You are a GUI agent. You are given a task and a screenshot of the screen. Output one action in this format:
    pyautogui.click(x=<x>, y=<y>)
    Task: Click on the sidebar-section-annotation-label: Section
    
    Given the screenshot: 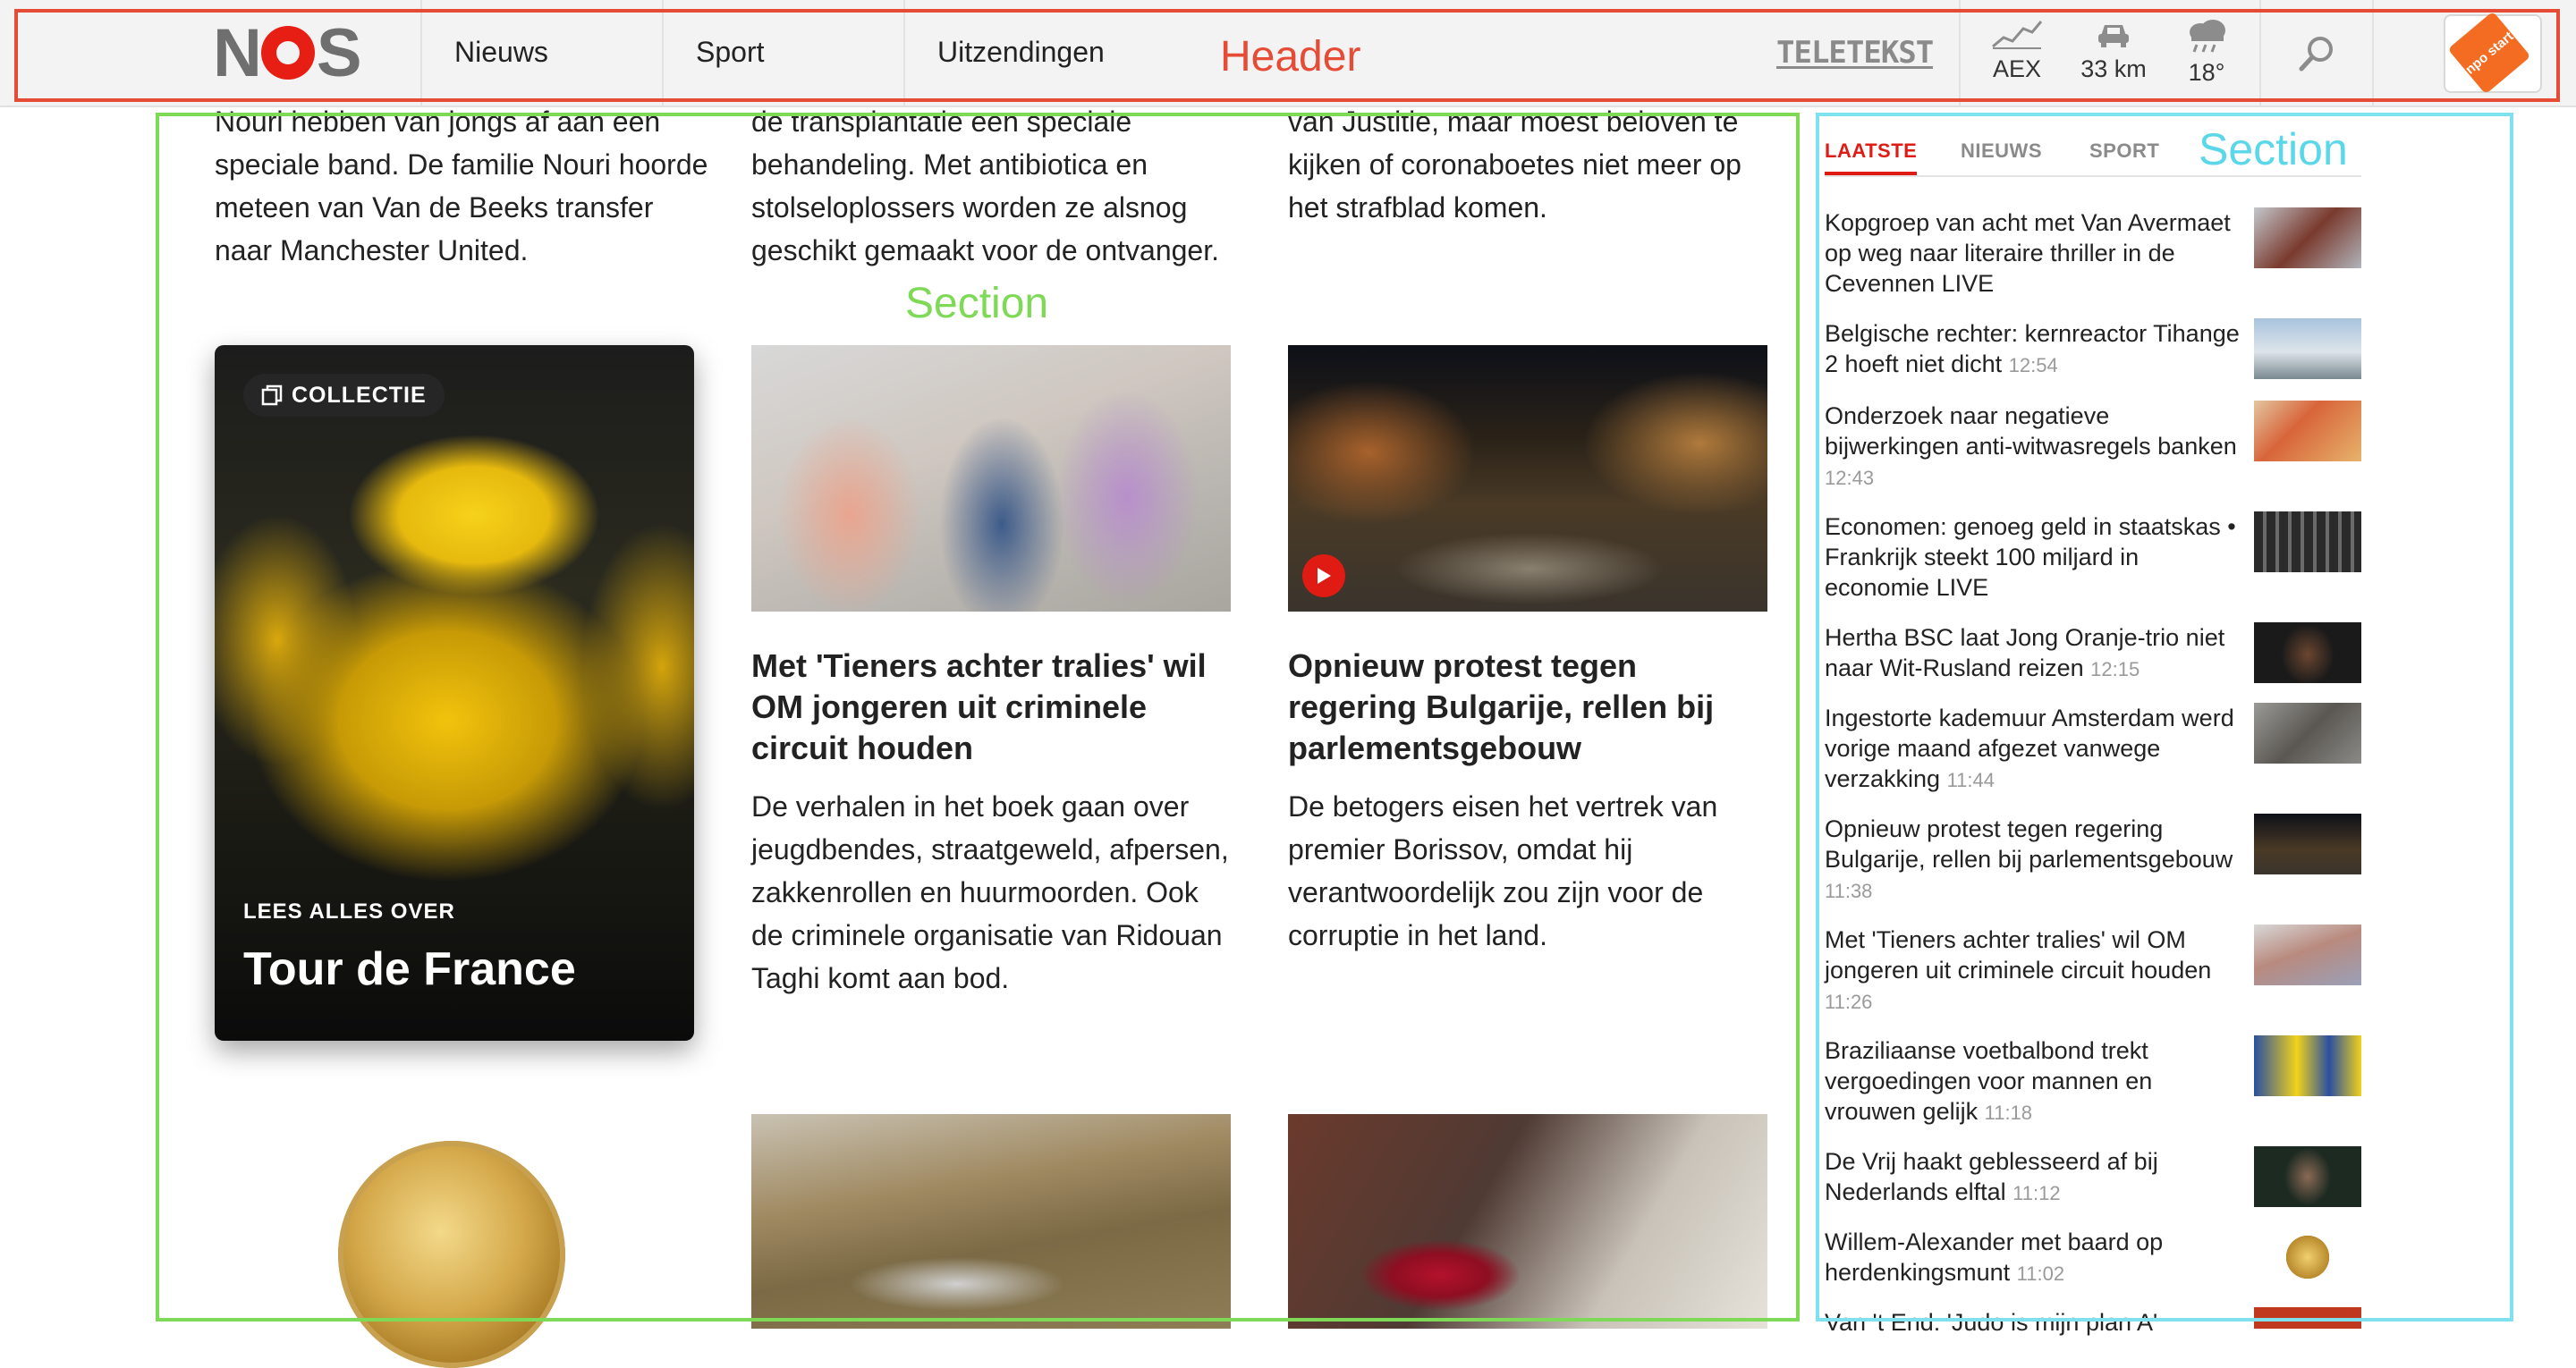 What is the action you would take?
    pyautogui.click(x=2273, y=149)
    